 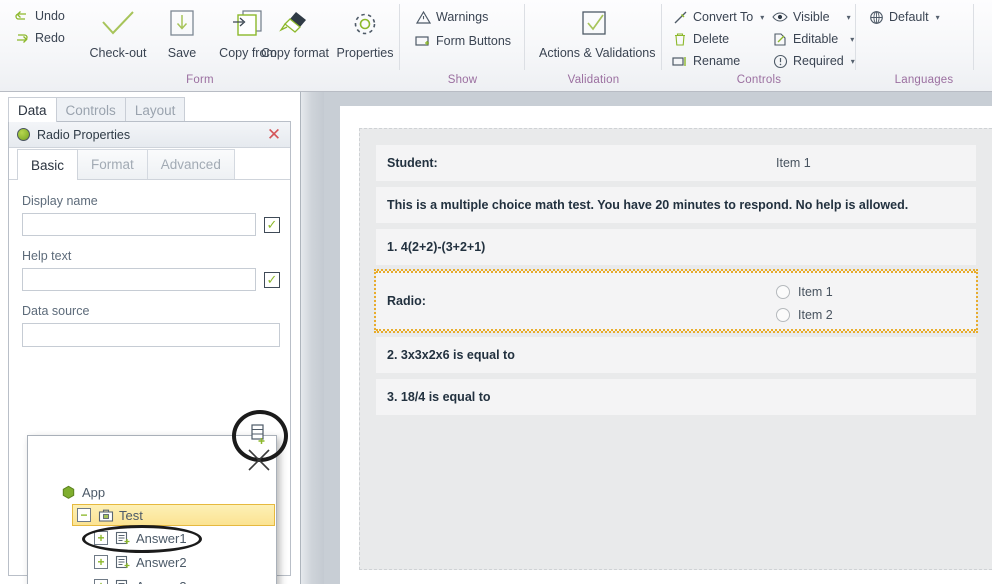 I want to click on properties-panel-body: Display name ✓ Help text ✓ Data source, so click(x=149, y=263).